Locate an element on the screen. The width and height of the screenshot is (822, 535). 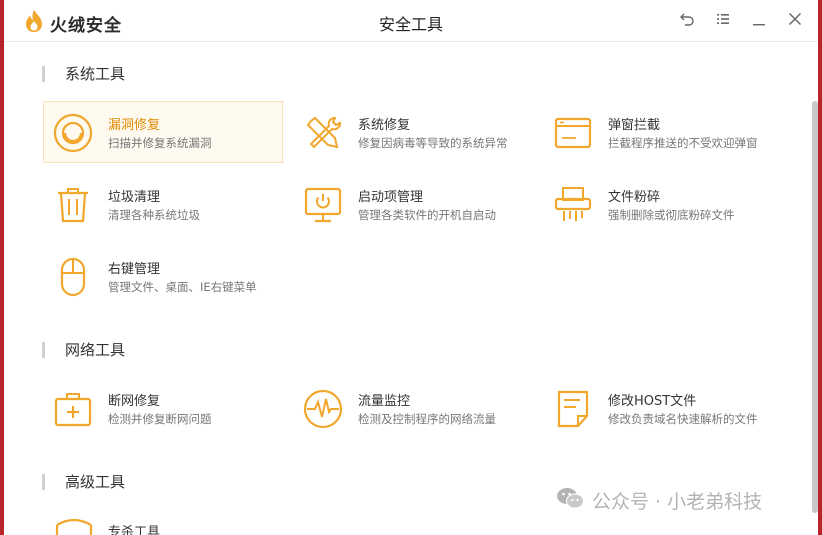
section-title-network: 网络工具 is located at coordinates (83, 349).